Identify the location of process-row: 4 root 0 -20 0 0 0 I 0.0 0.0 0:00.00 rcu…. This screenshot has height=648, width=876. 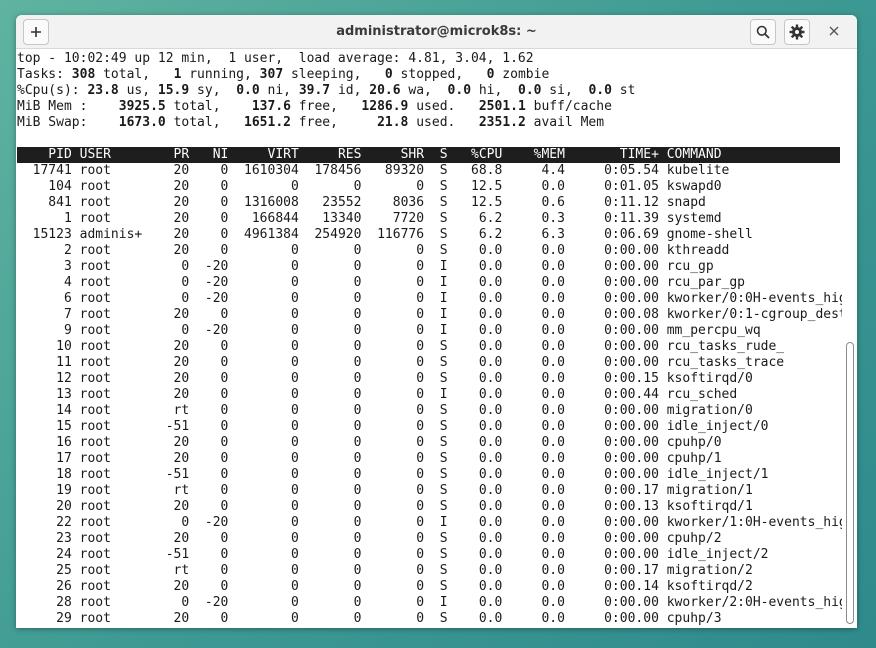
(381, 283).